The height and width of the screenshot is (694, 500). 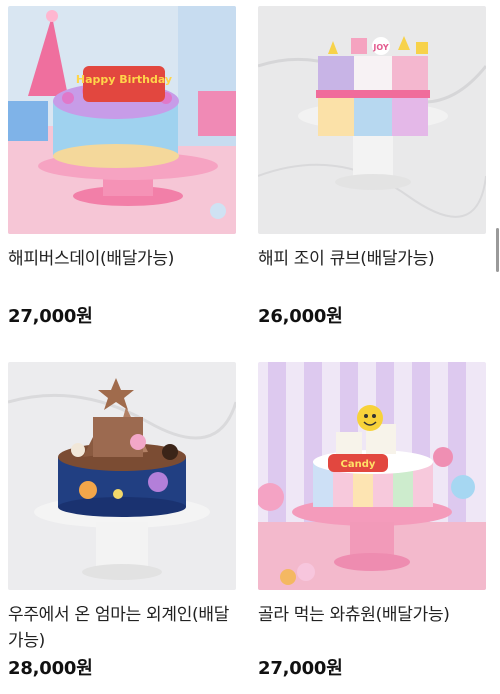 I want to click on product-image: JOY, so click(x=372, y=120).